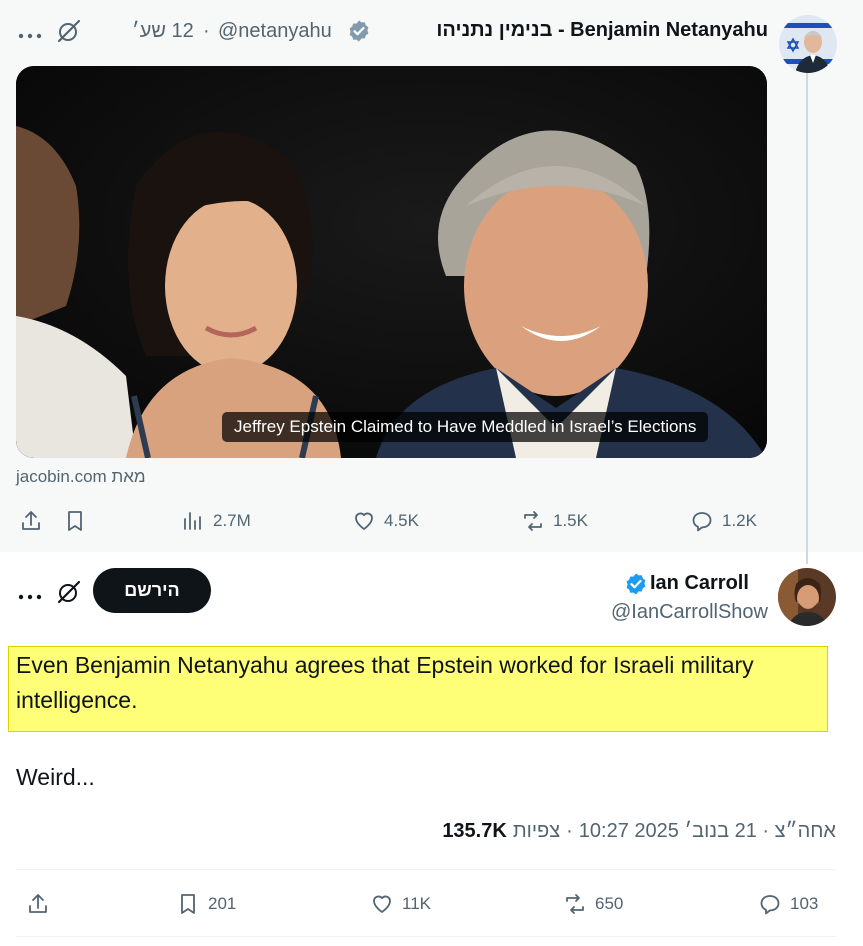 The width and height of the screenshot is (863, 946). I want to click on ian-carroll-avatar, so click(807, 597).